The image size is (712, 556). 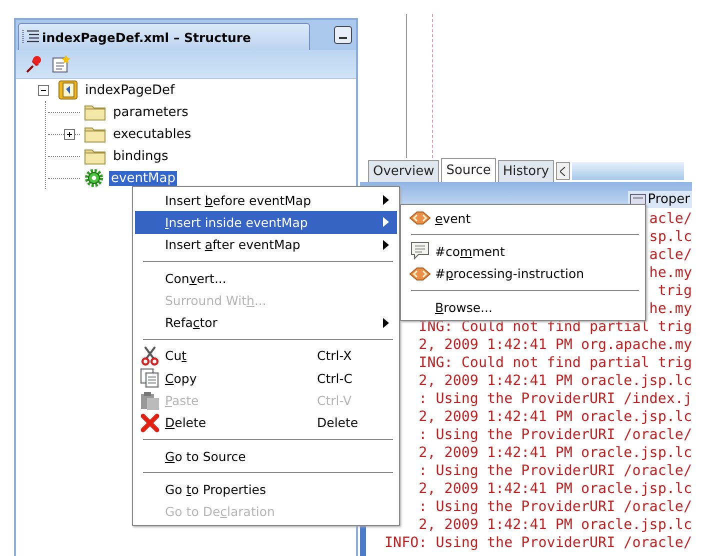 What do you see at coordinates (94, 178) in the screenshot?
I see `gear-icon` at bounding box center [94, 178].